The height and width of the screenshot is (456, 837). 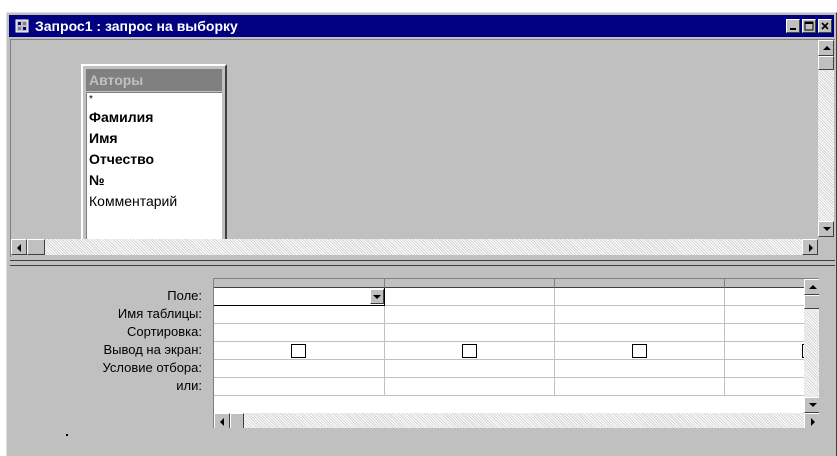 I want to click on close-icon, so click(x=825, y=26).